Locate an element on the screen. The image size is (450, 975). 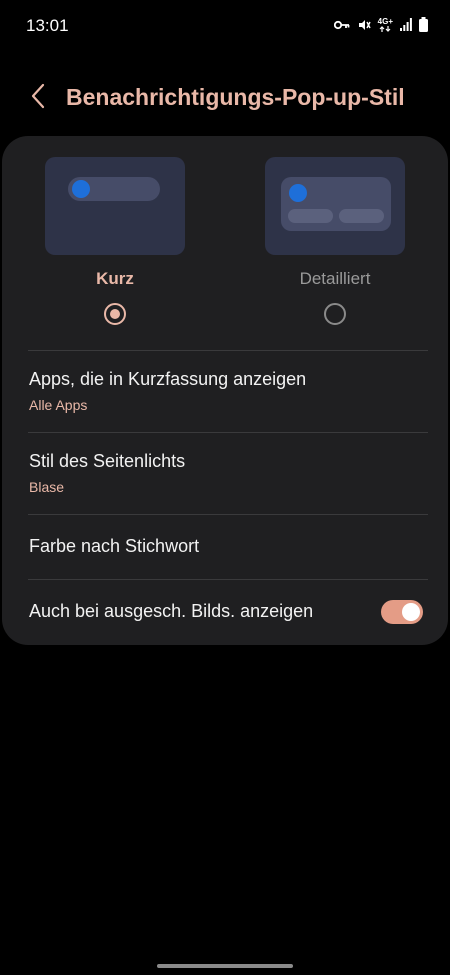
screen-off-toggle is located at coordinates (402, 612).